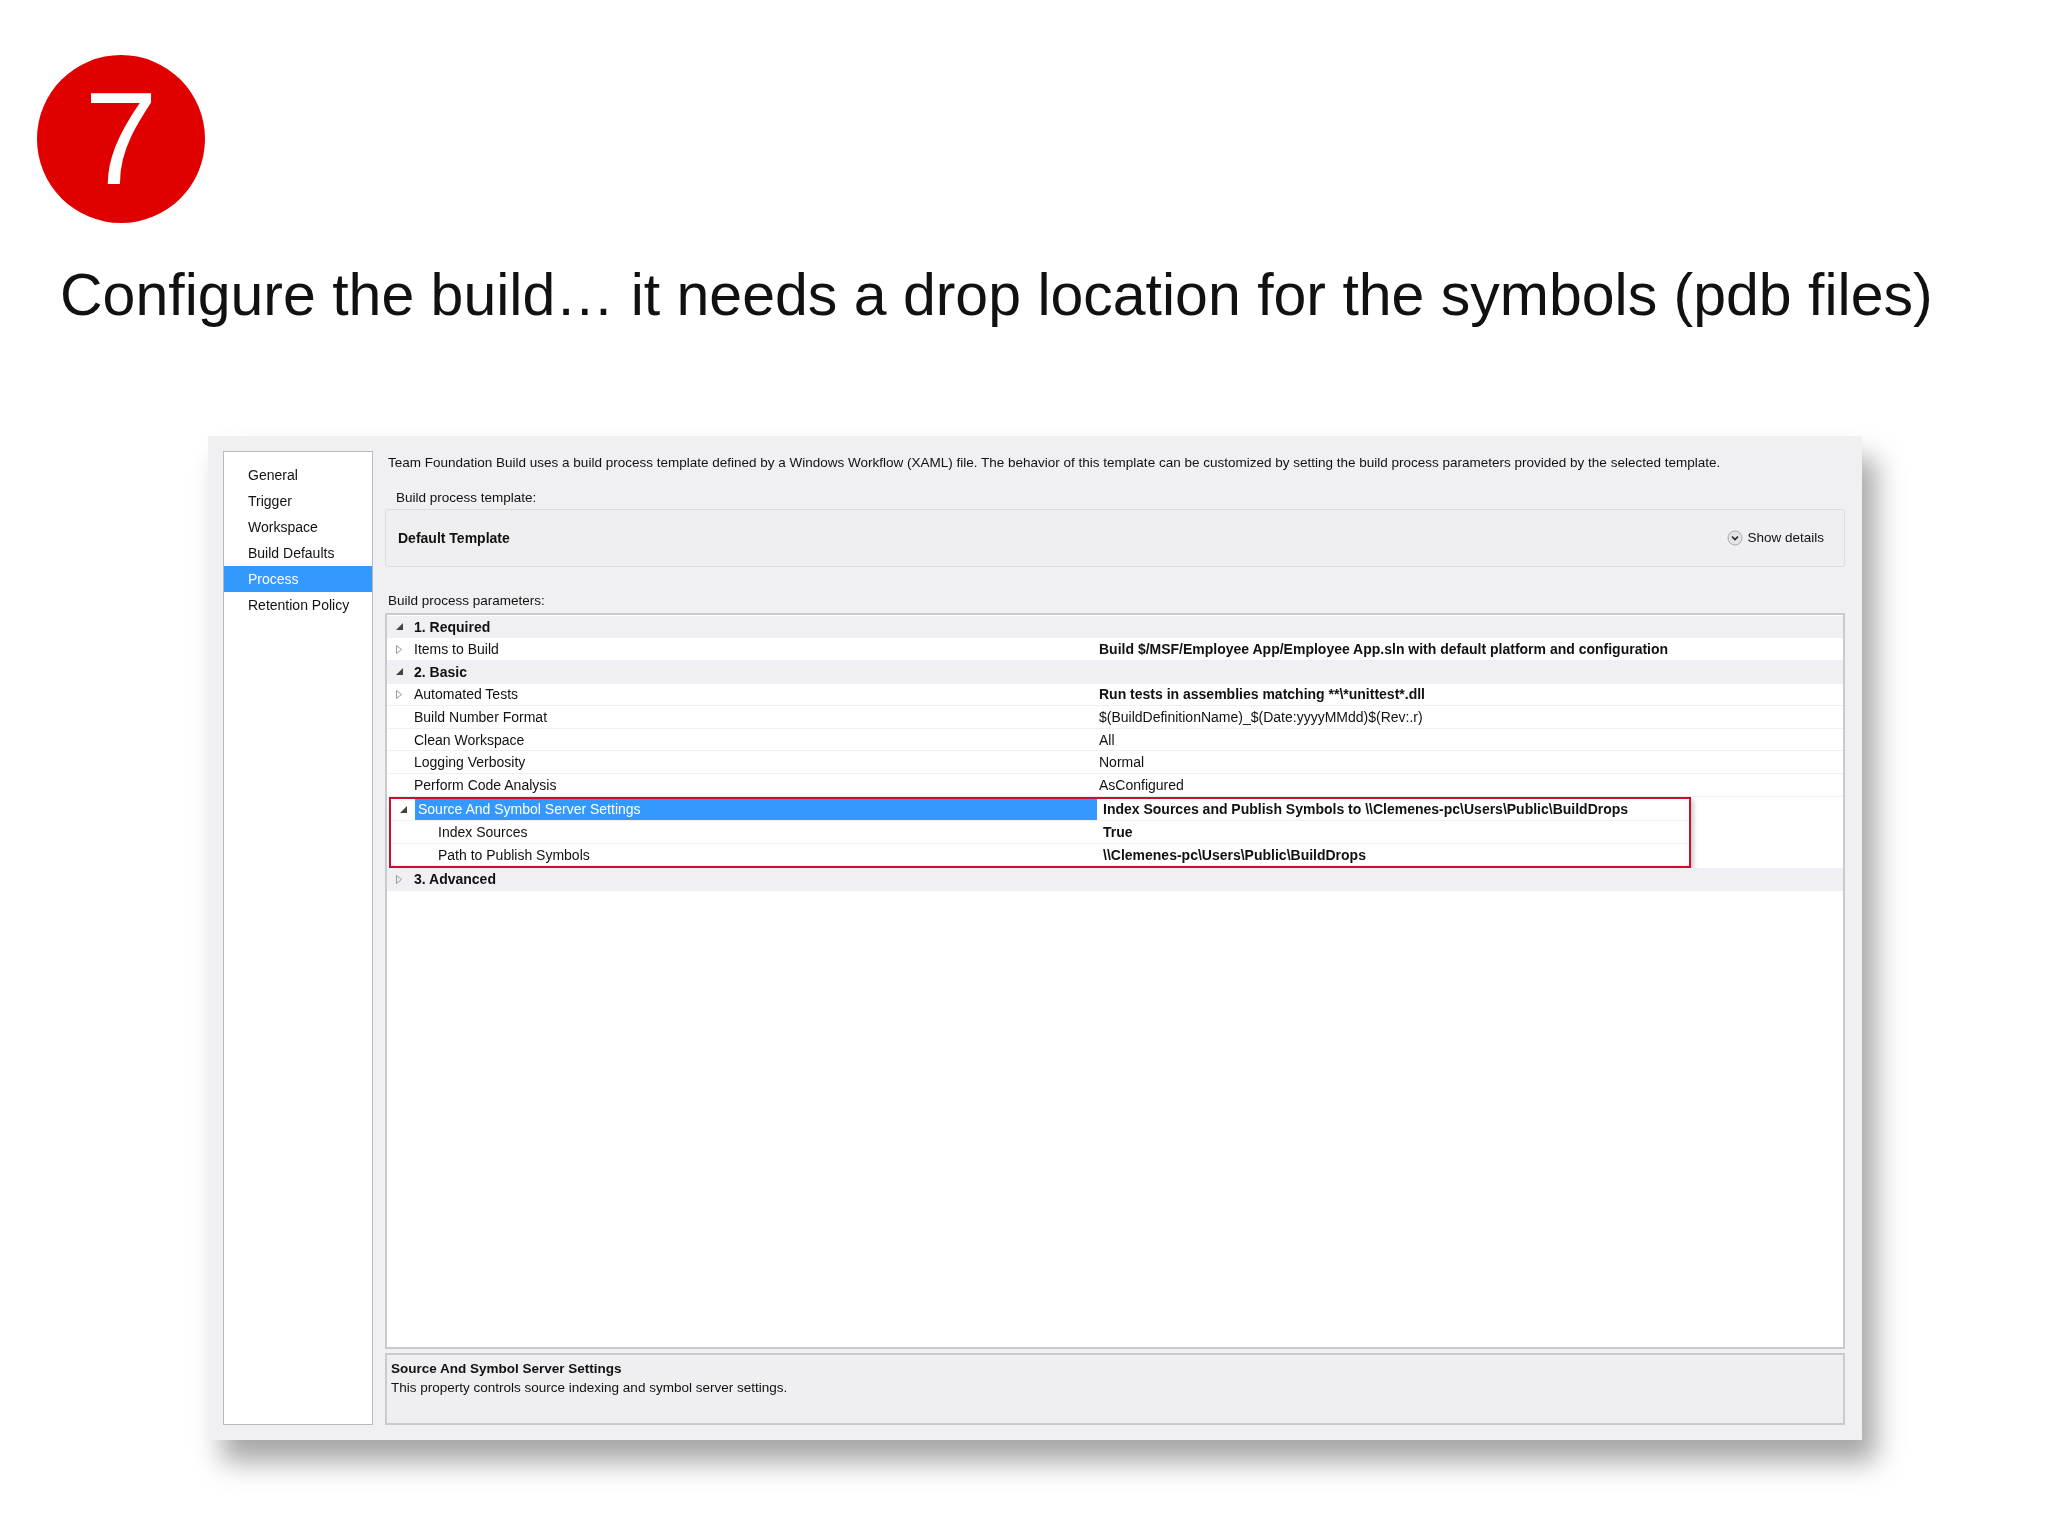  I want to click on property-value: Index Sources and Publish Symbols to \\Clemenes-pc\Users\Public\BuildDrops, so click(1365, 809).